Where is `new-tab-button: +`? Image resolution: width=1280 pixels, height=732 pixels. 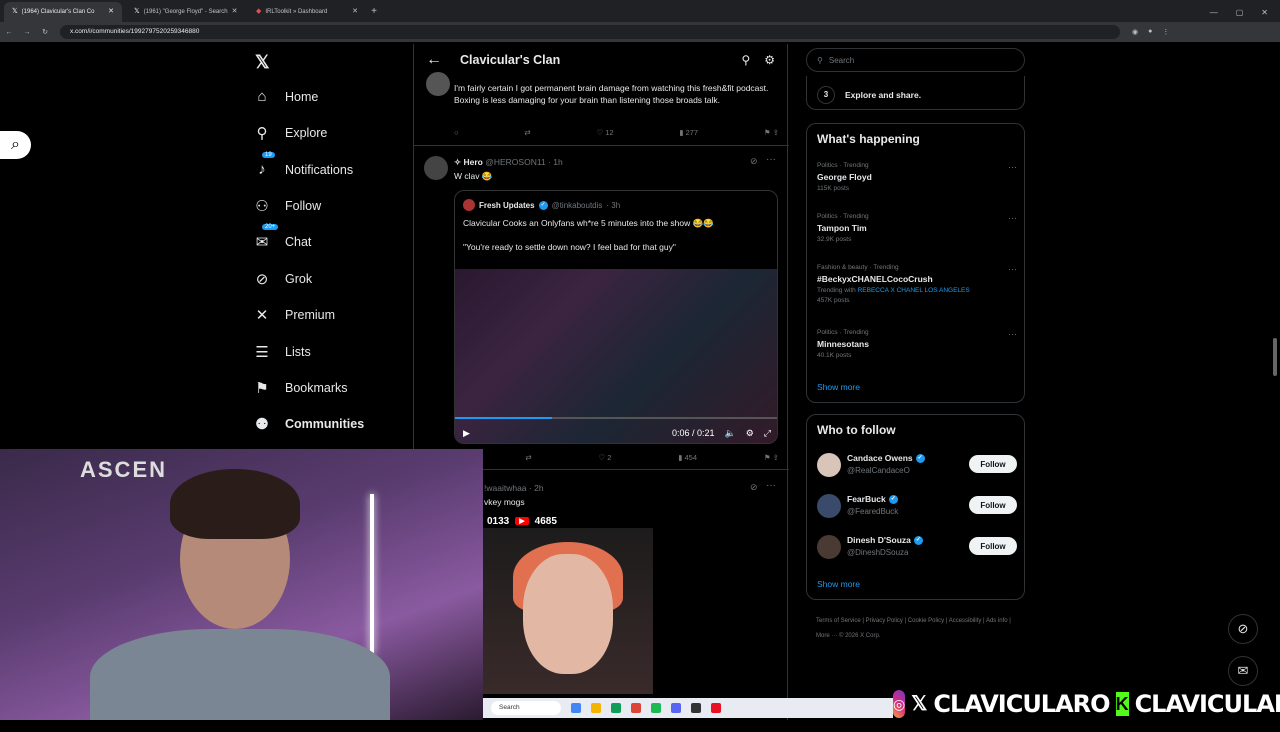 new-tab-button: + is located at coordinates (374, 12).